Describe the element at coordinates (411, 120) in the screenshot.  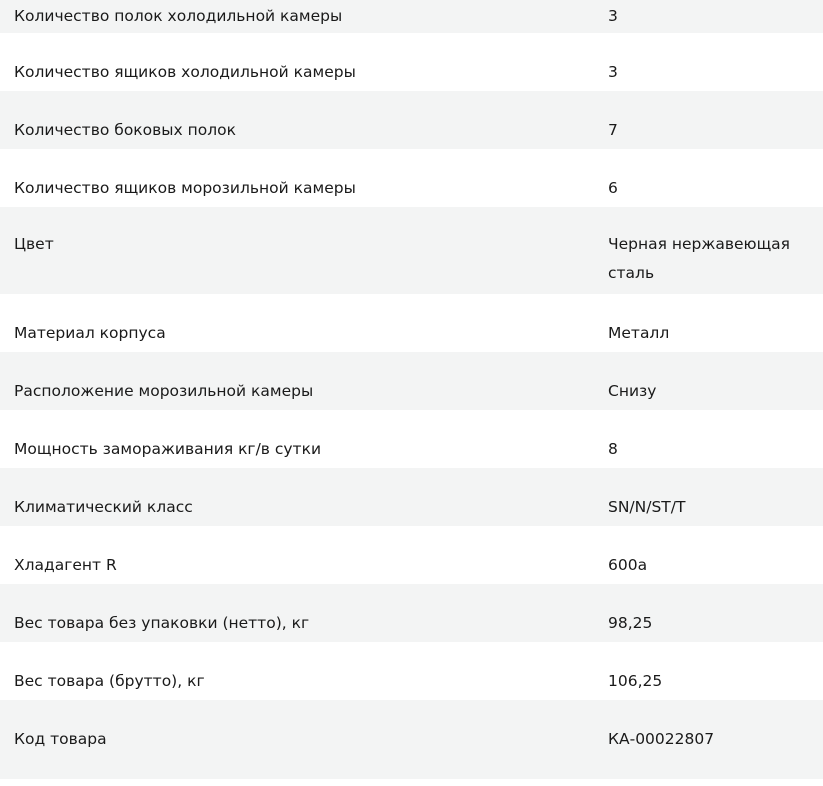
I see `spec-row: Количество боковых полок 7` at that location.